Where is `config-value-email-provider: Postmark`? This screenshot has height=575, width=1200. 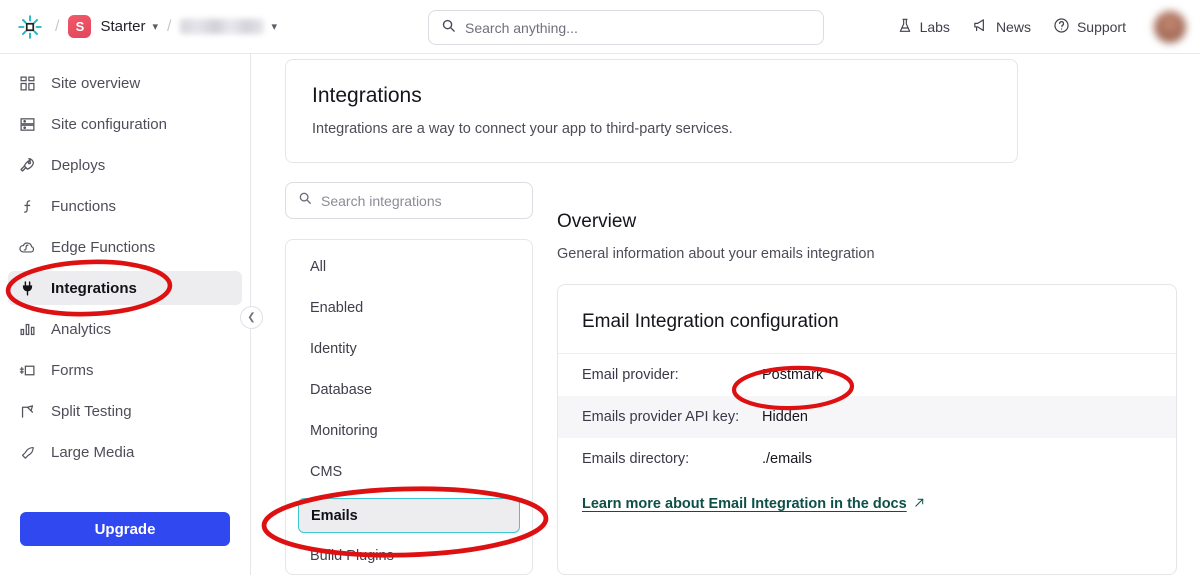 config-value-email-provider: Postmark is located at coordinates (793, 375).